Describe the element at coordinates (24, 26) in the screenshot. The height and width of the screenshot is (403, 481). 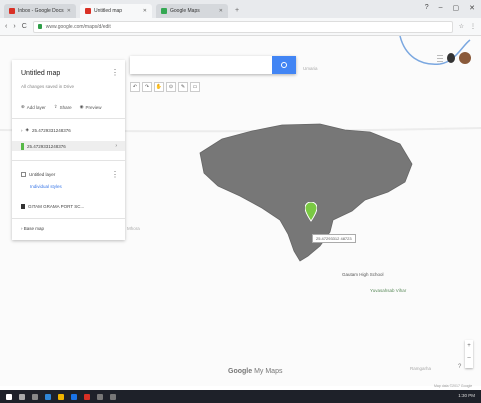
I see `reload-button: C` at that location.